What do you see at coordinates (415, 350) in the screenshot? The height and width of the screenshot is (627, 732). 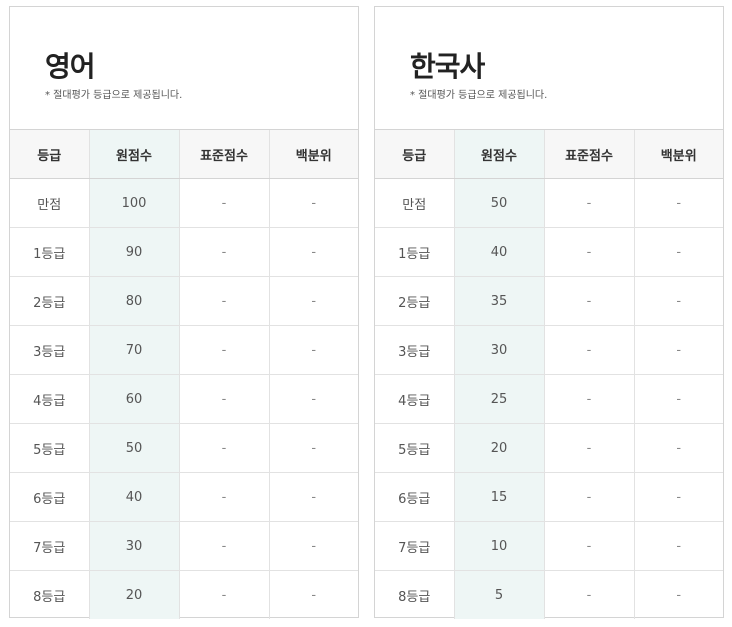 I see `grade-cell: 3등급` at bounding box center [415, 350].